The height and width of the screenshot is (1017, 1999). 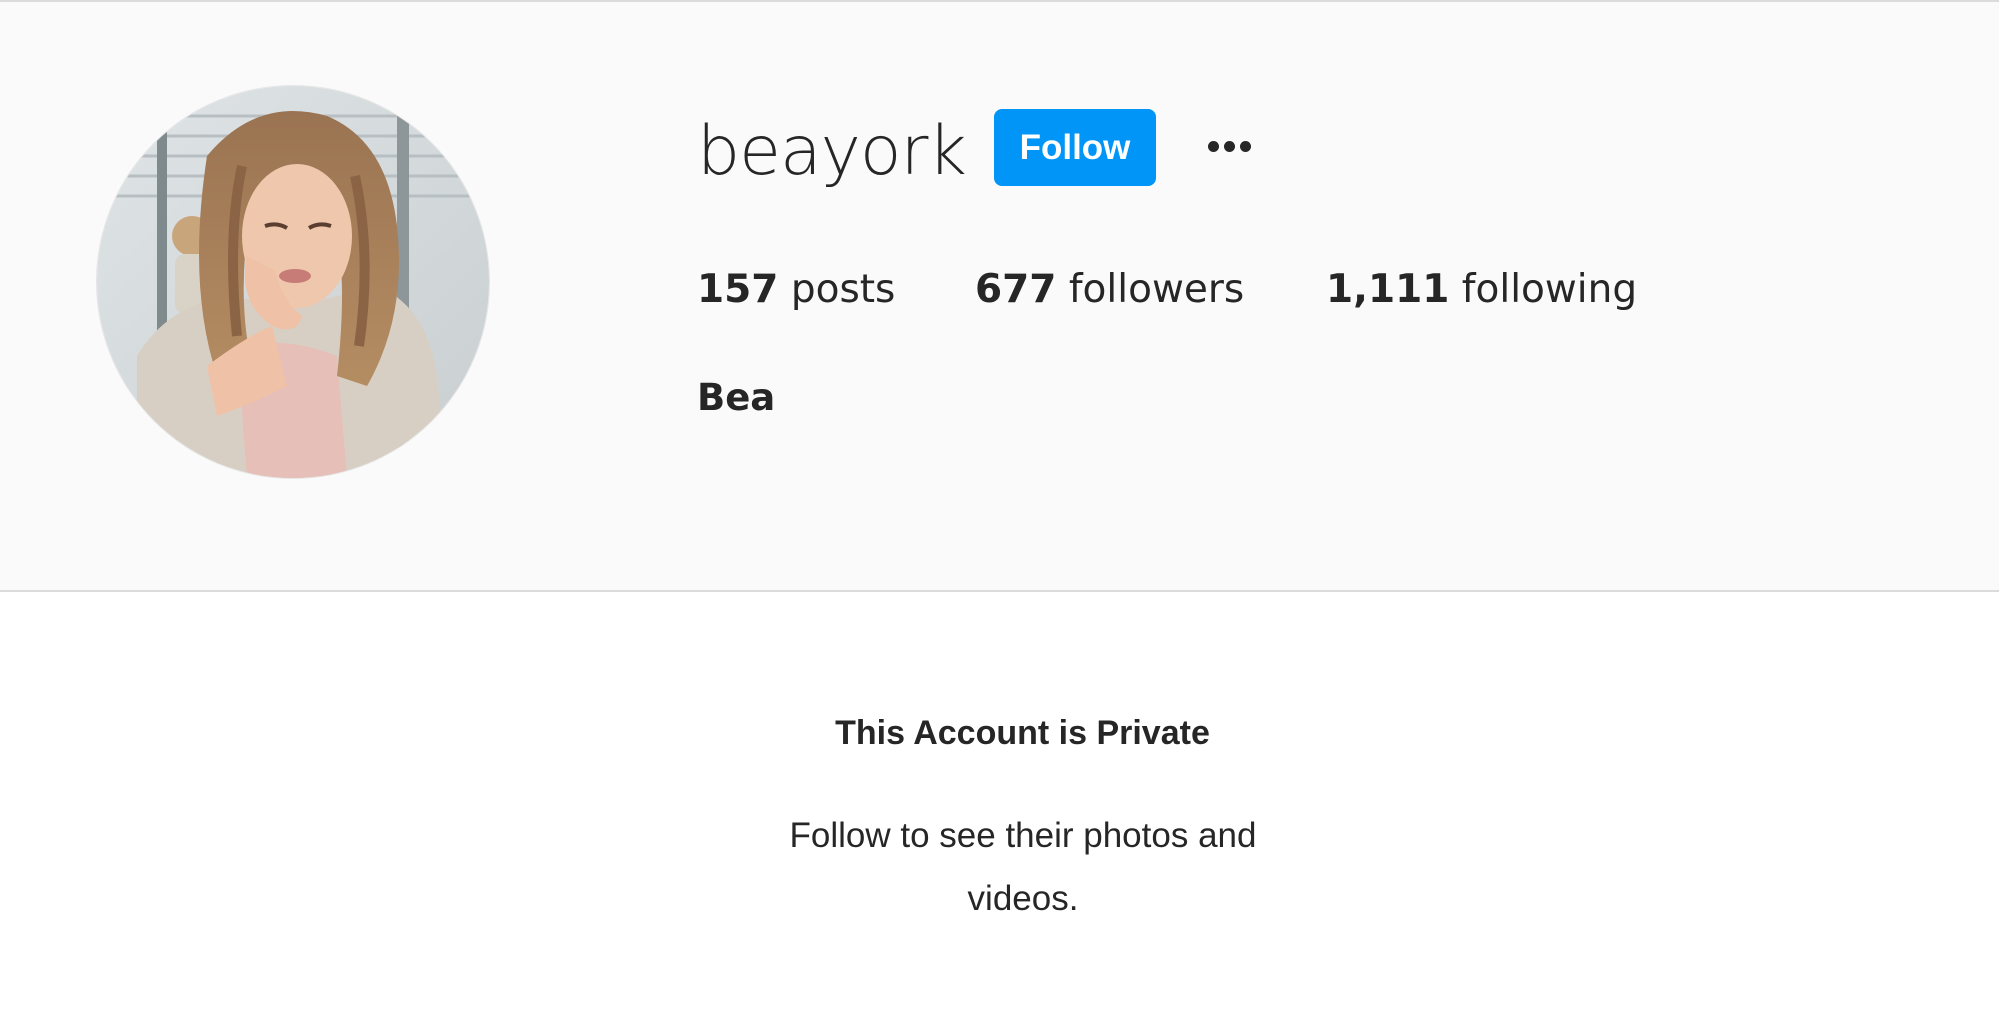 I want to click on posts-number: 157, so click(x=738, y=289).